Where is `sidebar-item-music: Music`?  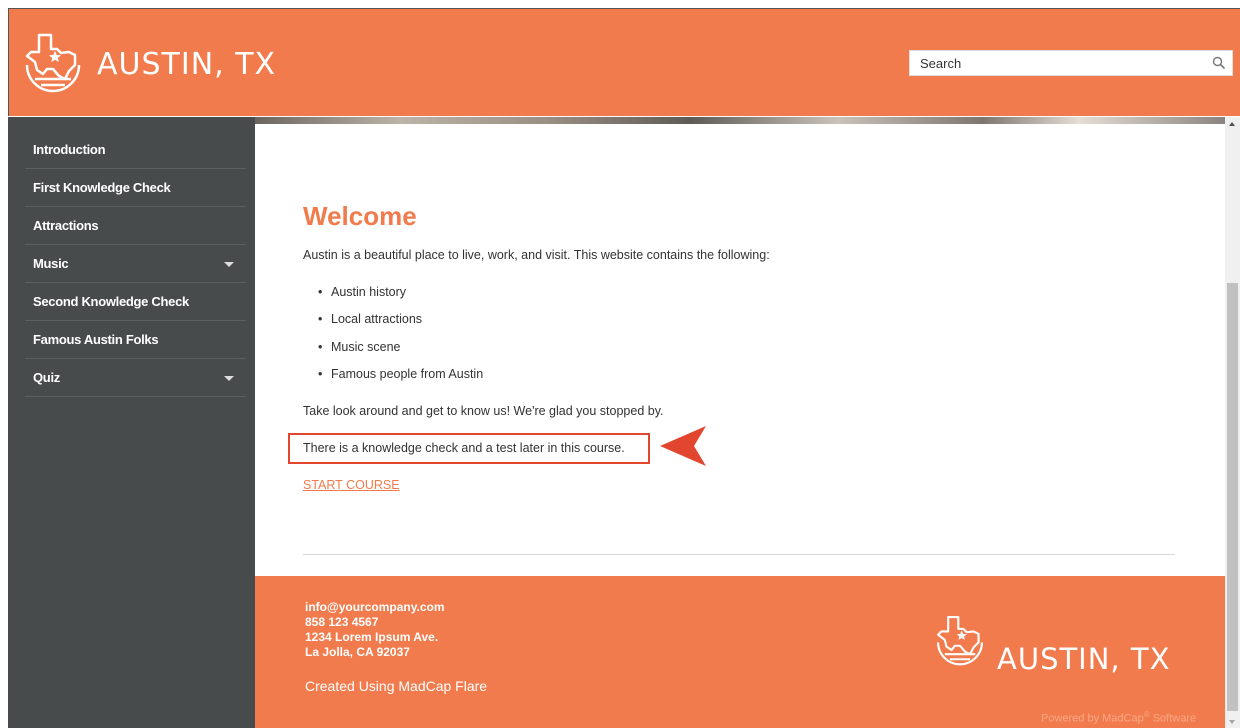
sidebar-item-music: Music is located at coordinates (135, 264).